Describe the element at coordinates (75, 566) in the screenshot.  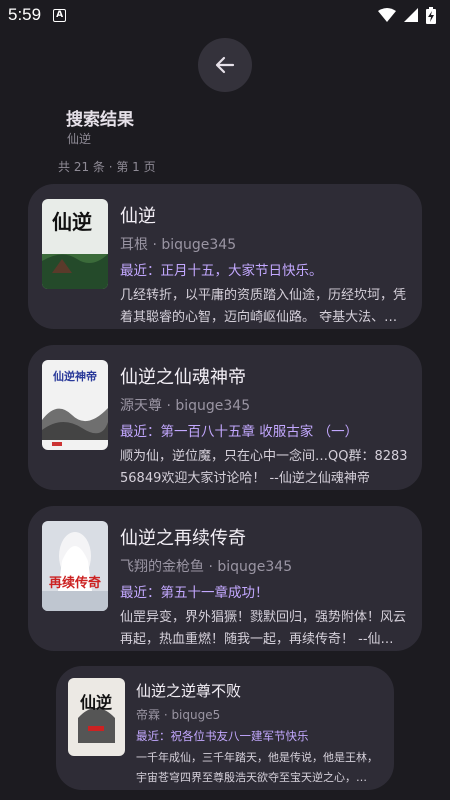
I see `book-cover: 再续传奇` at that location.